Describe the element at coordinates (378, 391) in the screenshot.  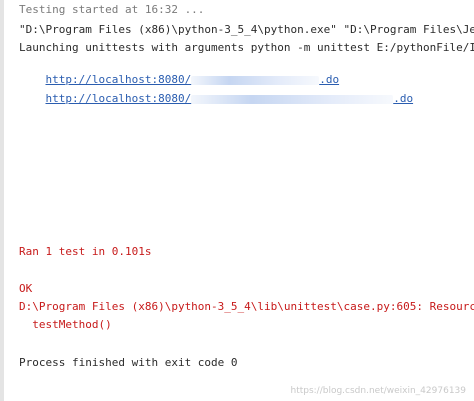
I see `watermark: https://blog.csdn.net/weixin_42976139` at that location.